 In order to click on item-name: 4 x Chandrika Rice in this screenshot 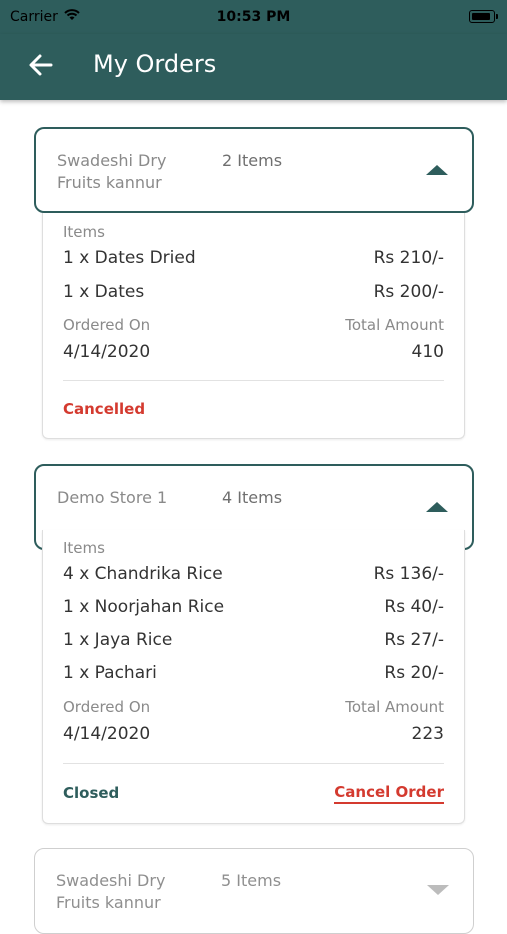, I will do `click(143, 574)`.